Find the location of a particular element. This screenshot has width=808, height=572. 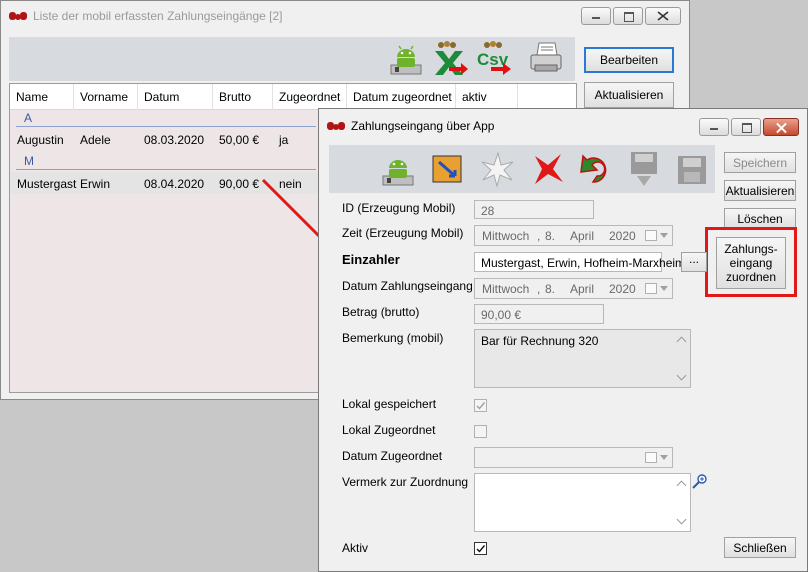

vermerk-textarea is located at coordinates (582, 502).